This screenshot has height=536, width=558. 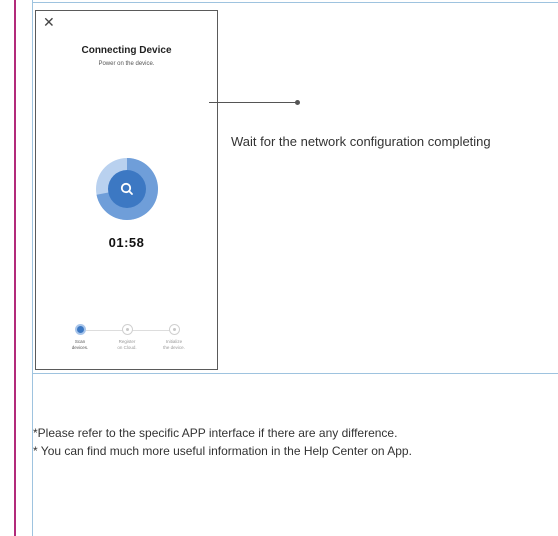 I want to click on step-label: Register on Cloud., so click(x=127, y=344).